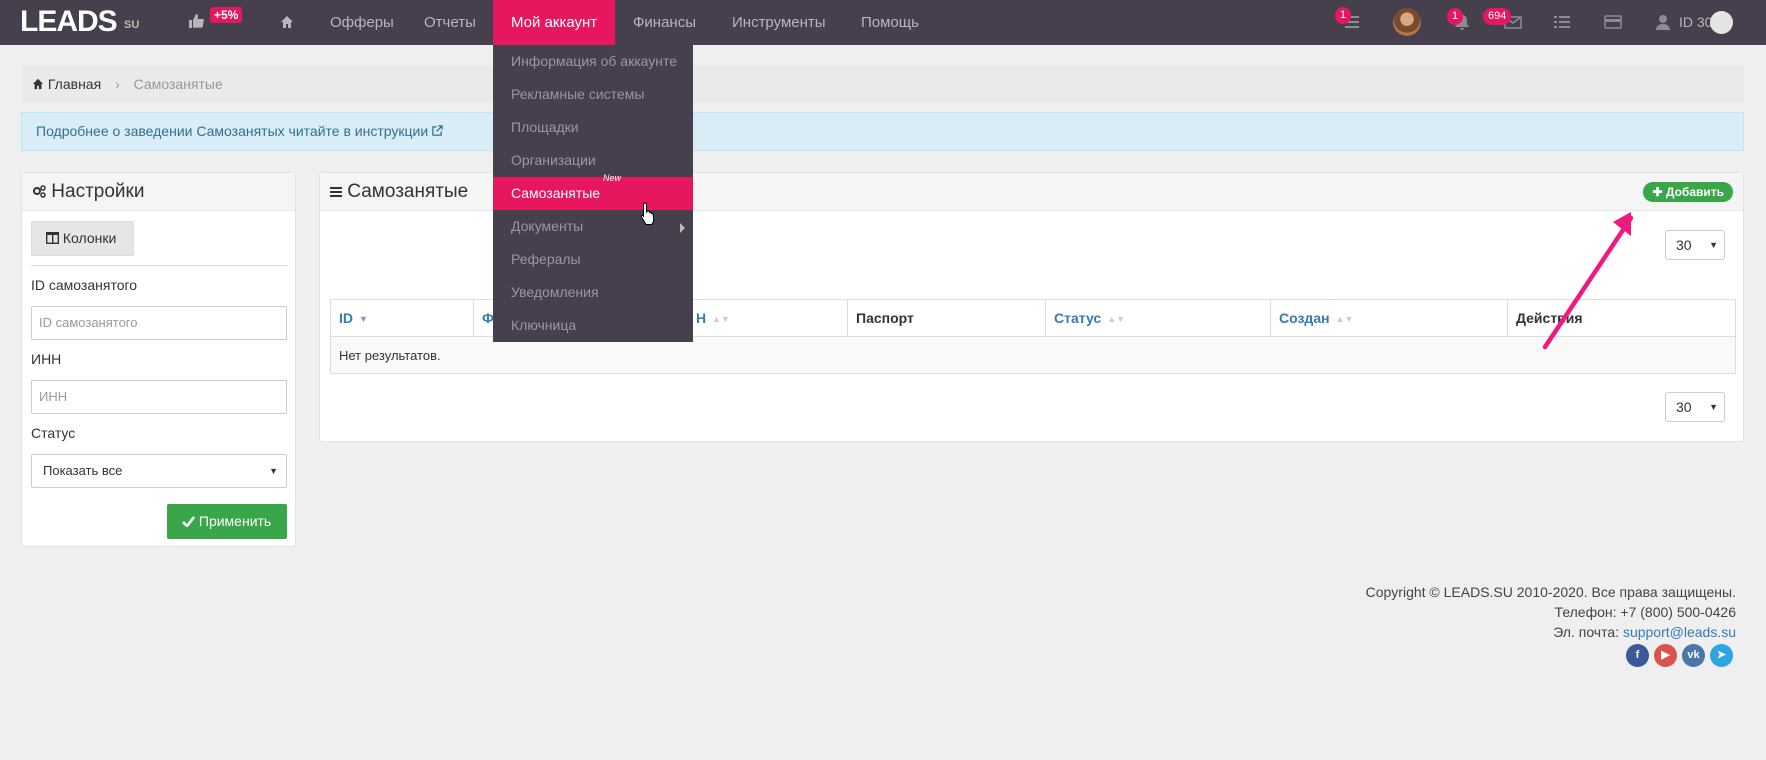  I want to click on hand-cursor-icon, so click(647, 213).